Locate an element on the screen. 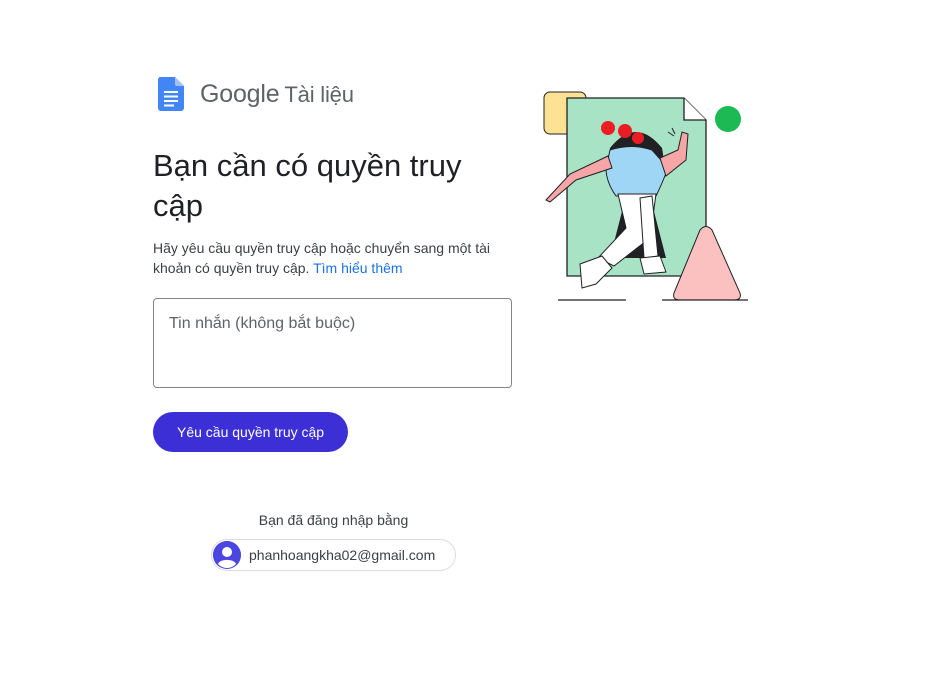  message-field: Tin nhắn (không bắt buộc) is located at coordinates (332, 343).